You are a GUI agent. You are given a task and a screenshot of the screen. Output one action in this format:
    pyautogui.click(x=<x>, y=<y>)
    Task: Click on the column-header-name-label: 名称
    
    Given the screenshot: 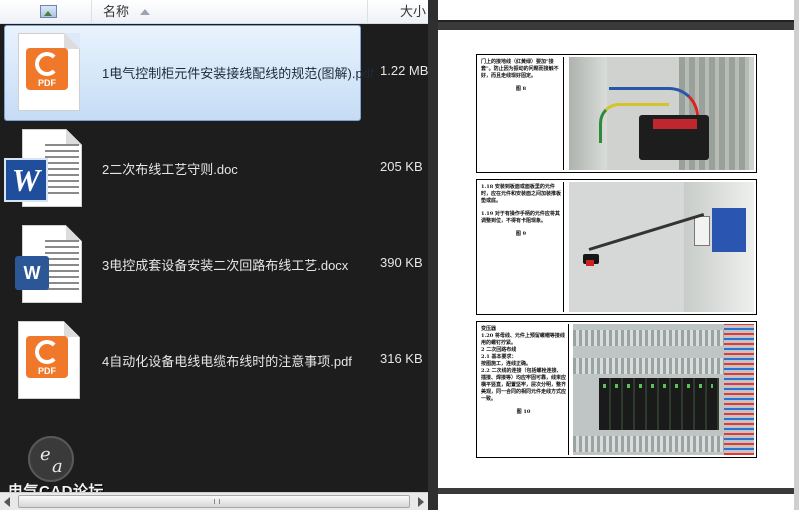 What is the action you would take?
    pyautogui.click(x=116, y=11)
    